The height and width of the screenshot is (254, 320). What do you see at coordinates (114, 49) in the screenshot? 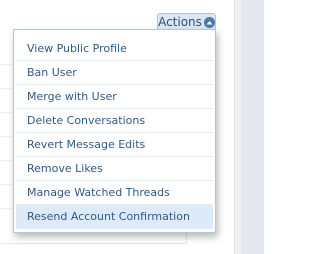
I see `menu-item-view-public-profile: View Public Profile` at bounding box center [114, 49].